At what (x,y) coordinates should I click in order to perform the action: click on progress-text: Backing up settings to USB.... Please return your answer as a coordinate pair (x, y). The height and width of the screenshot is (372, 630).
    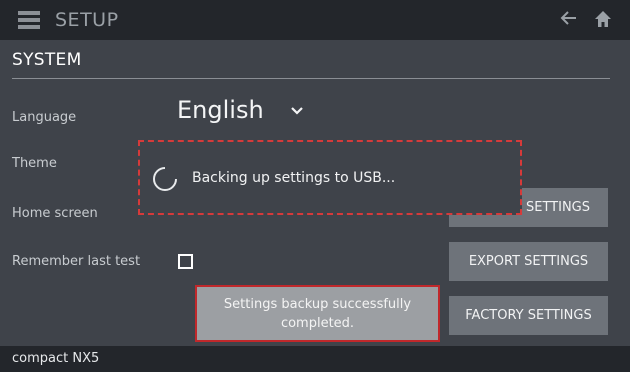
    Looking at the image, I should click on (294, 178).